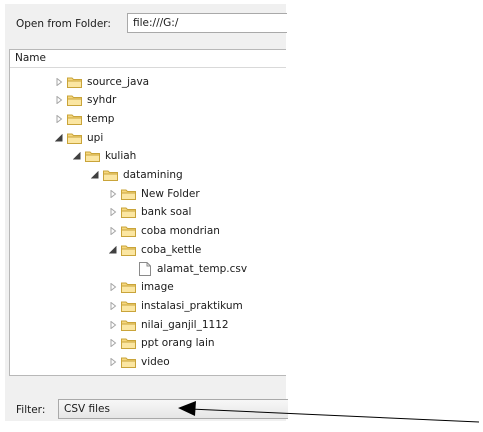 Image resolution: width=483 pixels, height=432 pixels. Describe the element at coordinates (187, 408) in the screenshot. I see `annotation-arrow-head` at that location.